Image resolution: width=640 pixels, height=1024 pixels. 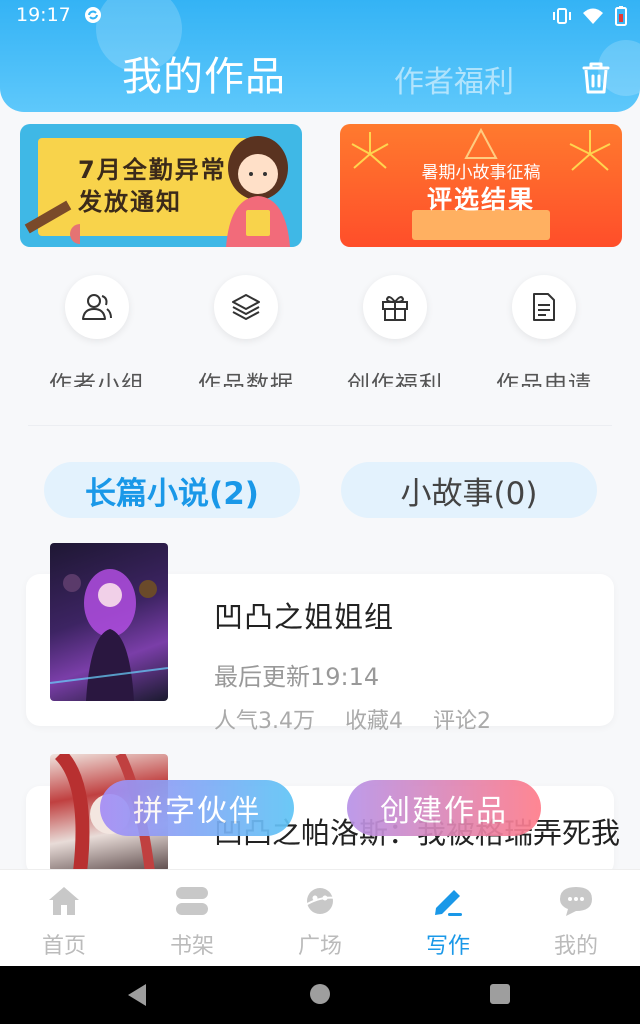 I want to click on document-icon, so click(x=544, y=307).